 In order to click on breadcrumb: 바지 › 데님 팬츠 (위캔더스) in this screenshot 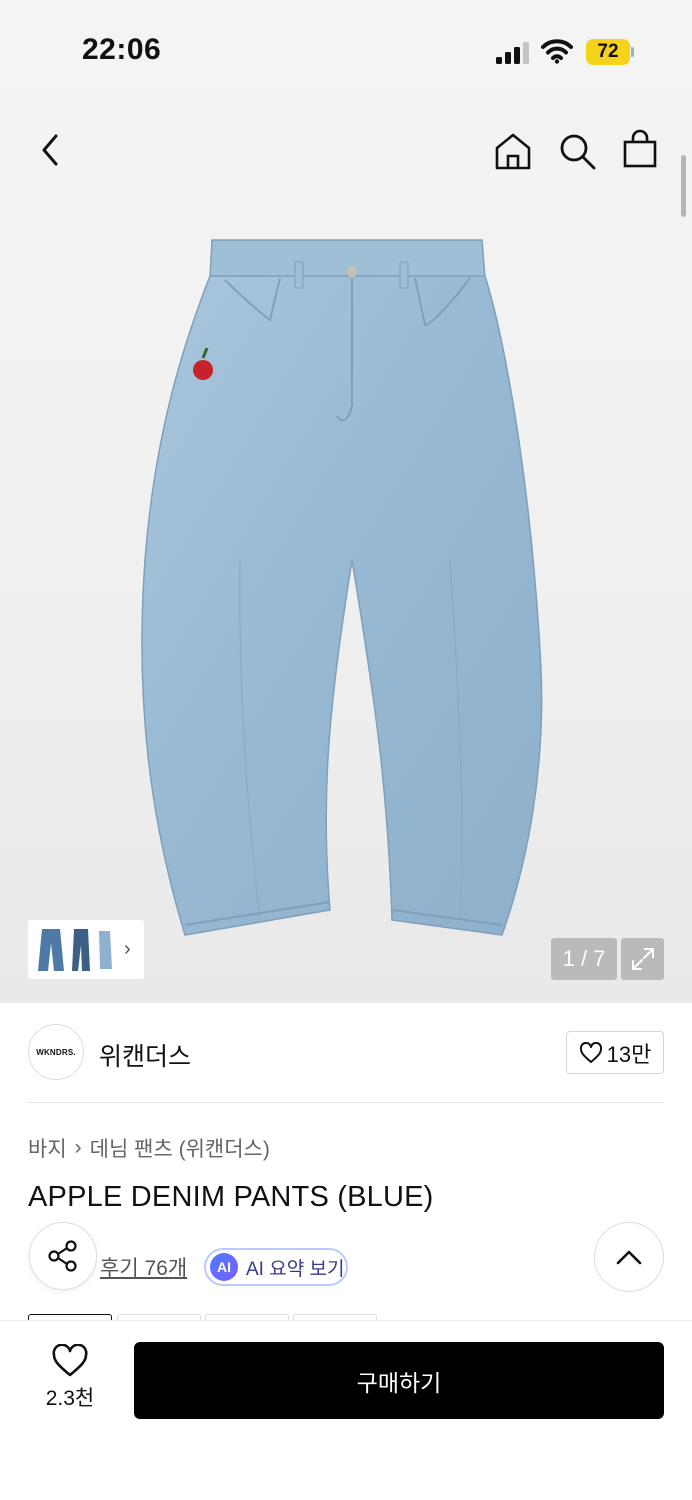, I will do `click(149, 1148)`.